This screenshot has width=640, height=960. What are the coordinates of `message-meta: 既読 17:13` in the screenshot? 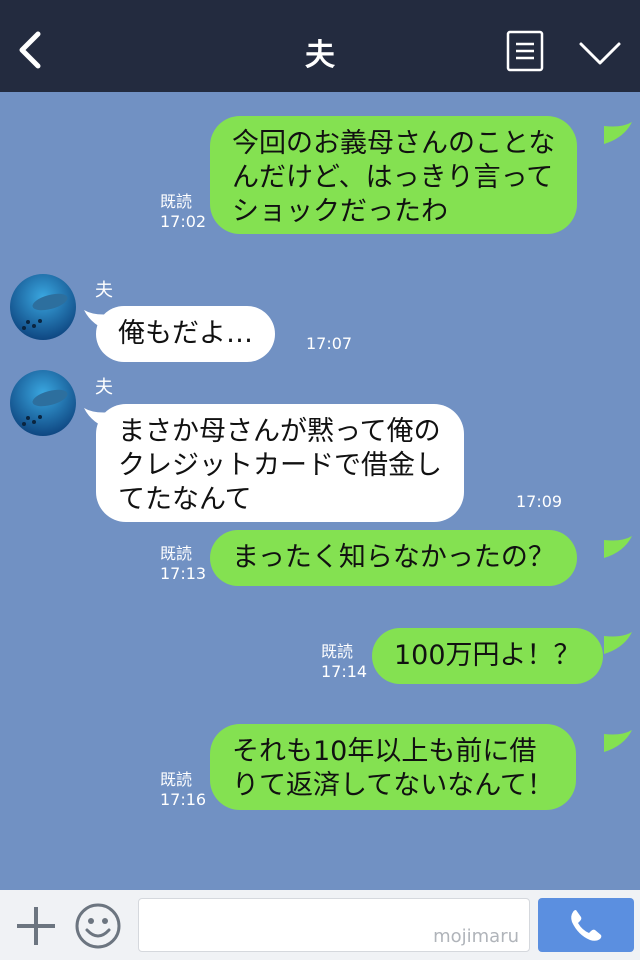 It's located at (183, 564).